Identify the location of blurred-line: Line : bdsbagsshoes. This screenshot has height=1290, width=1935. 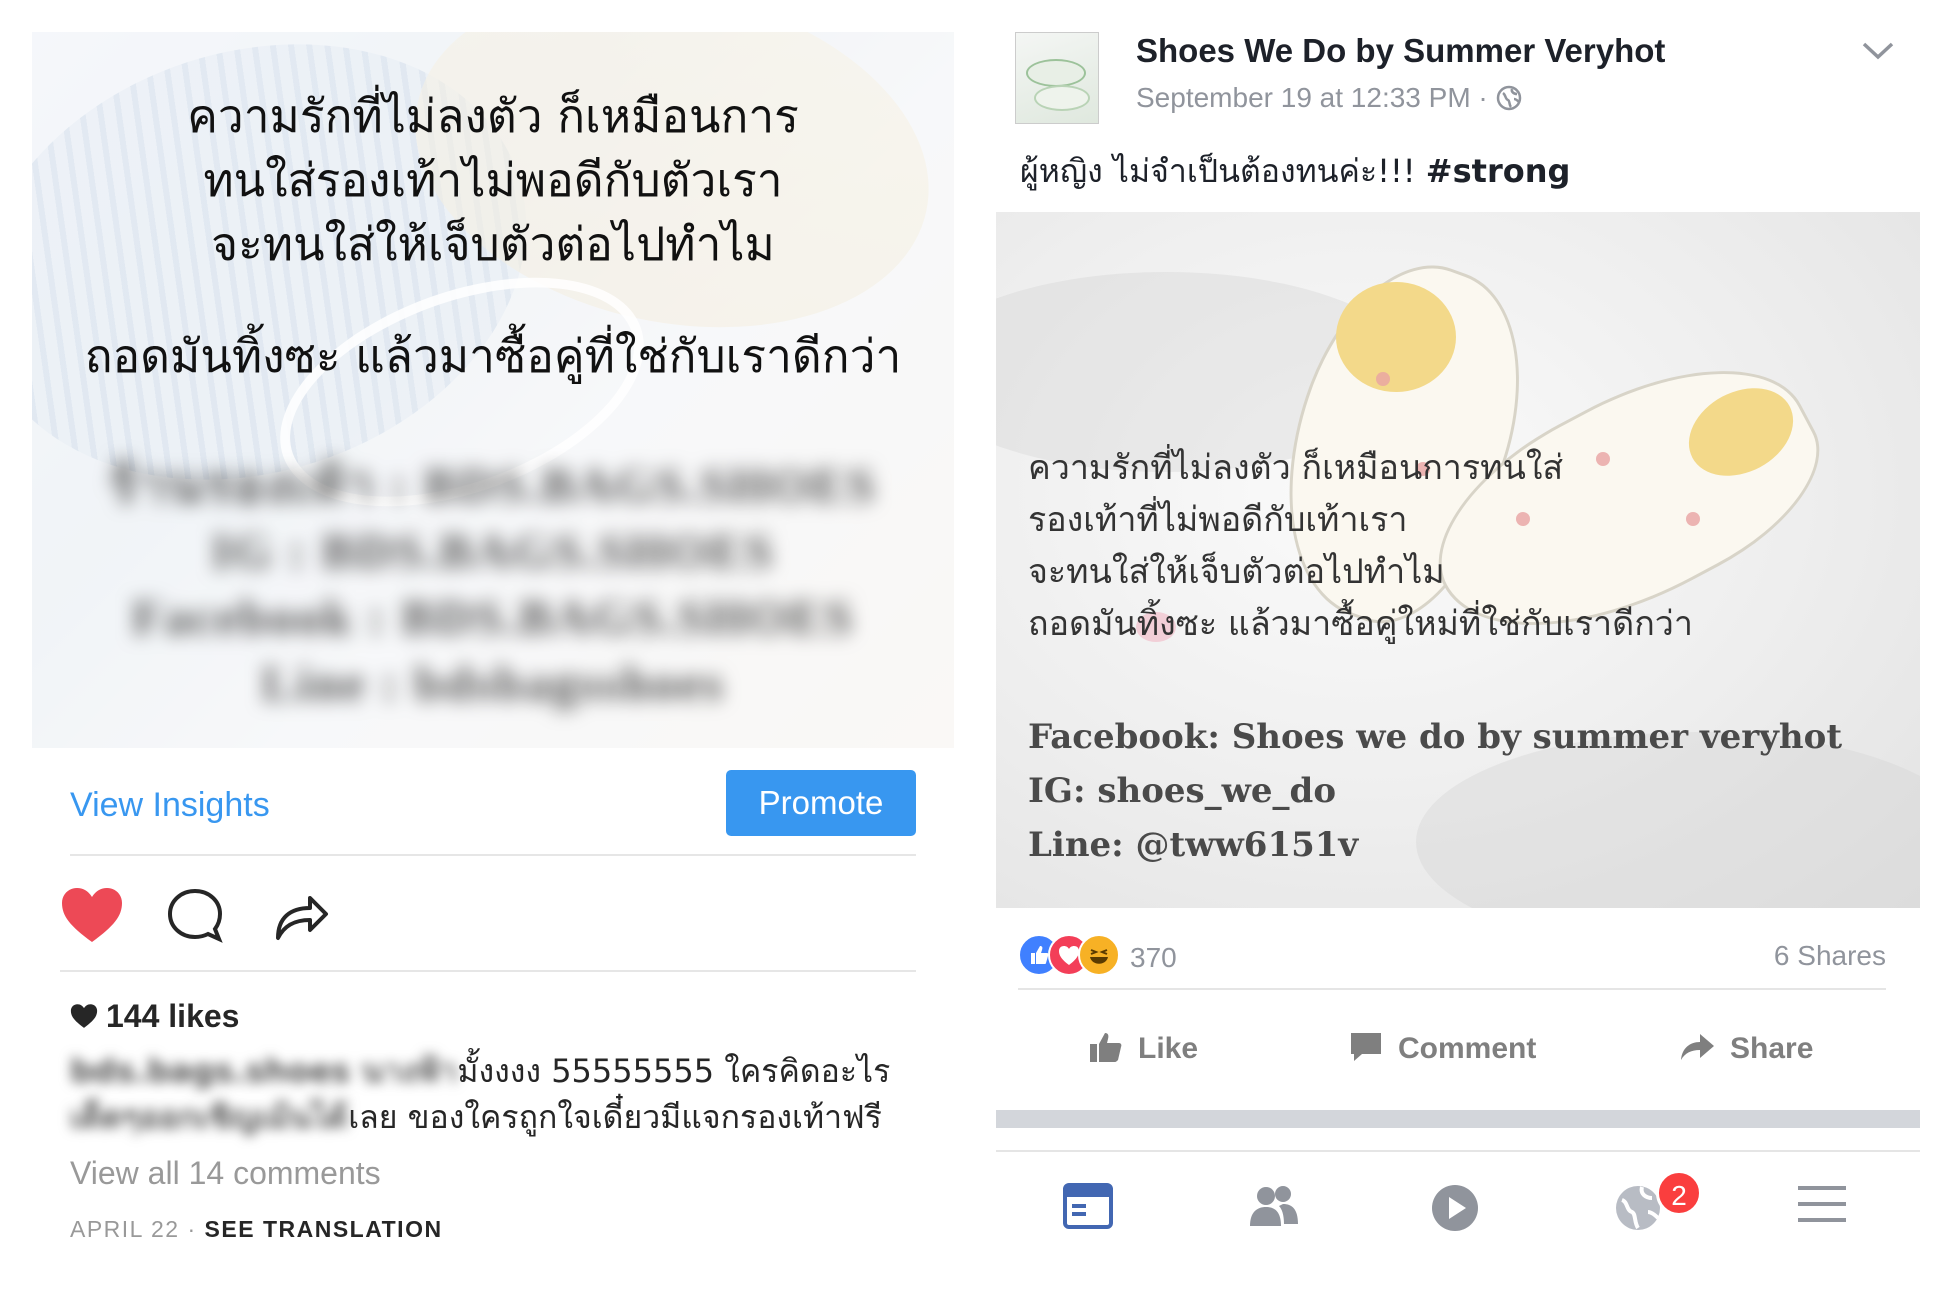
(493, 683).